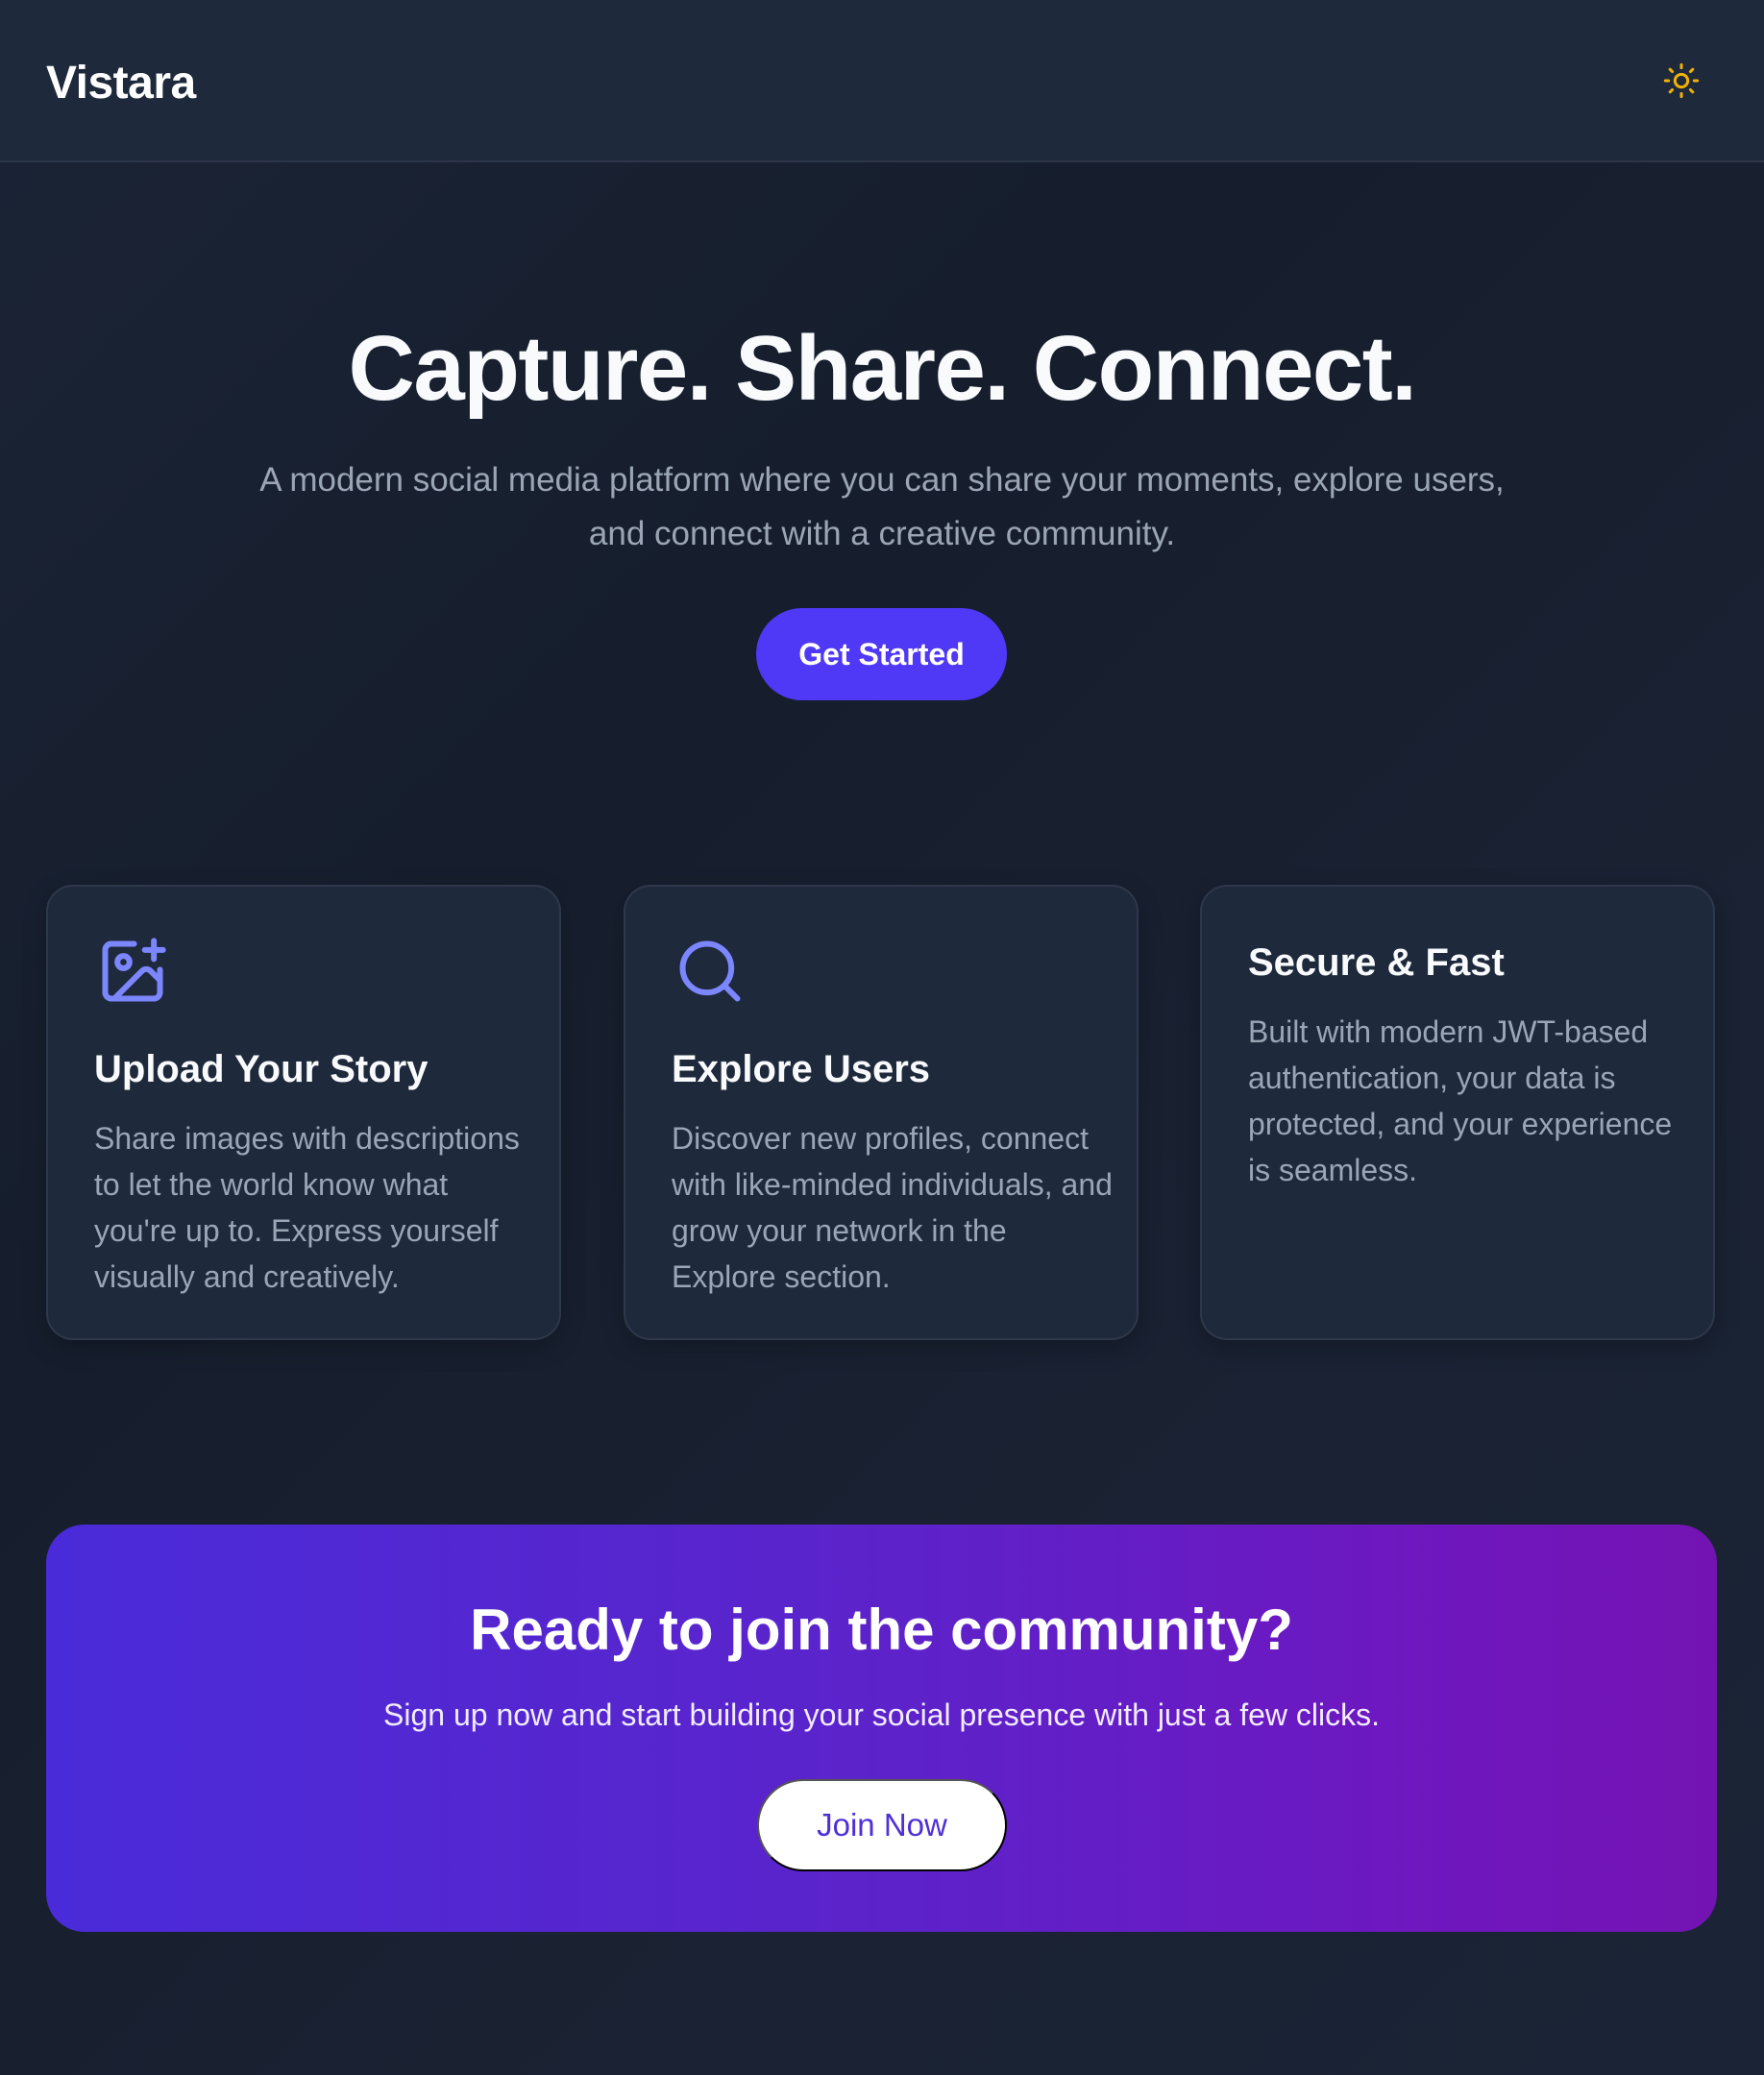  Describe the element at coordinates (881, 1630) in the screenshot. I see `cta-title: Ready to join the community?` at that location.